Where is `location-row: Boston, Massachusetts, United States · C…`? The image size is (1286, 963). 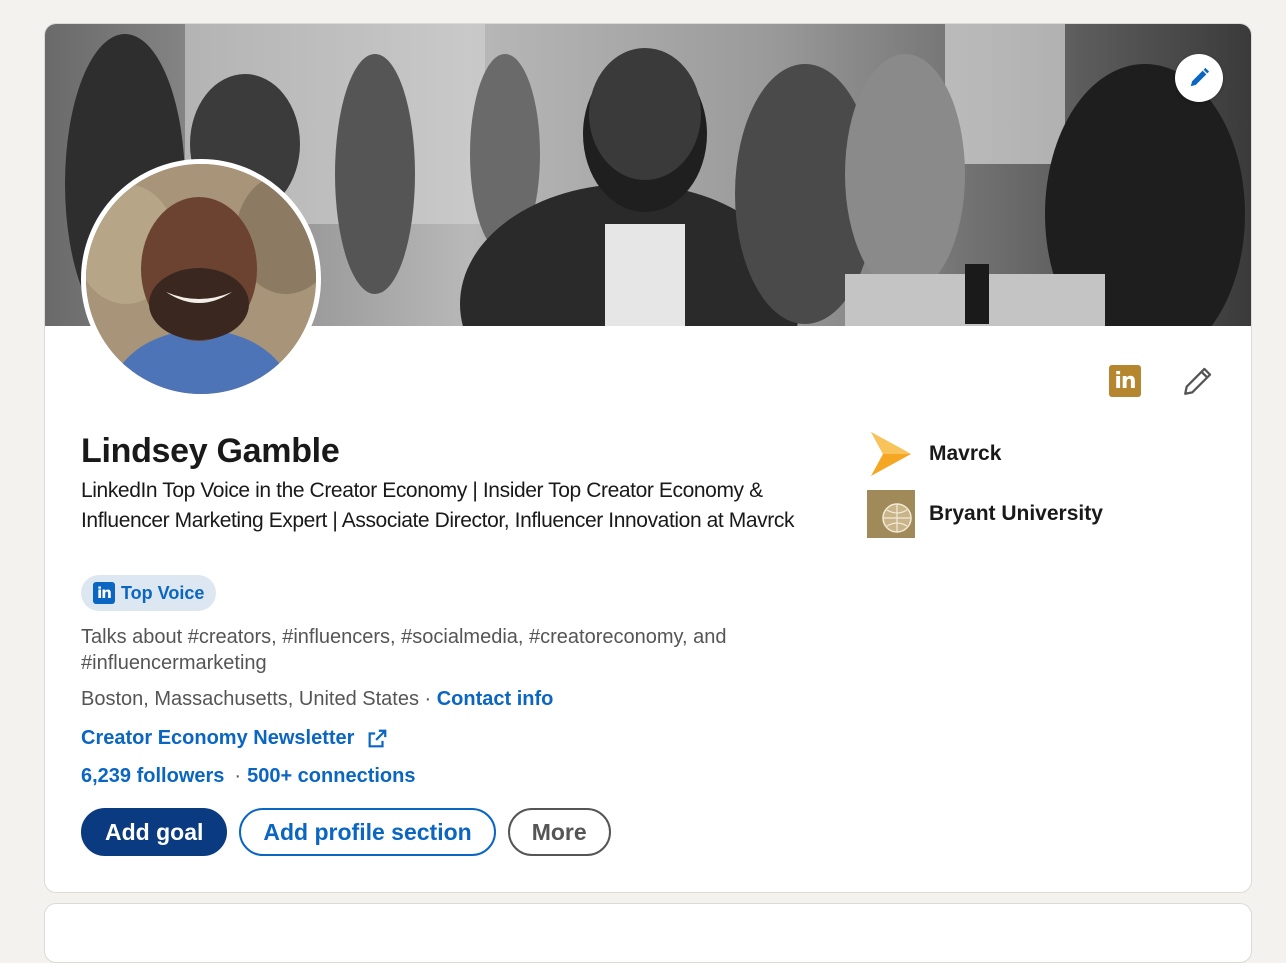 location-row: Boston, Massachusetts, United States · C… is located at coordinates (317, 699).